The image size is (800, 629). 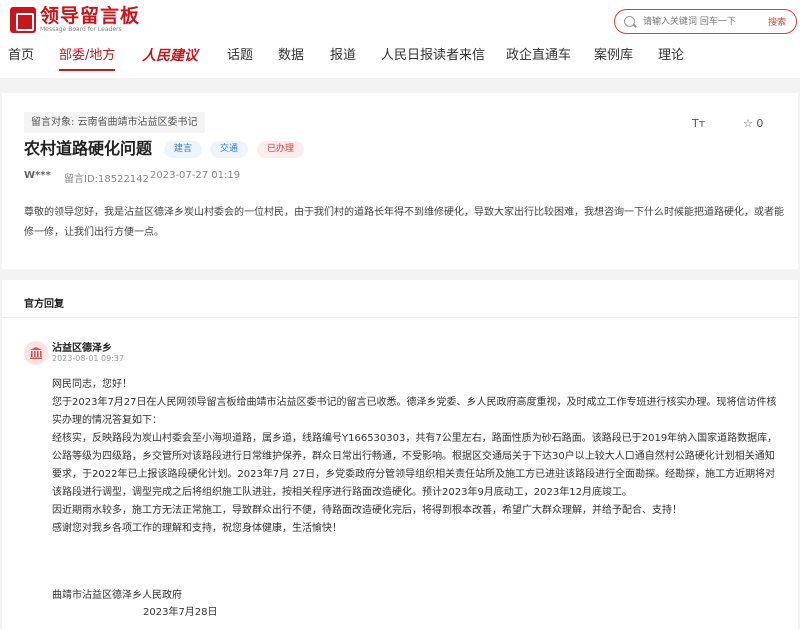 What do you see at coordinates (281, 149) in the screenshot?
I see `status-badge: 已办理` at bounding box center [281, 149].